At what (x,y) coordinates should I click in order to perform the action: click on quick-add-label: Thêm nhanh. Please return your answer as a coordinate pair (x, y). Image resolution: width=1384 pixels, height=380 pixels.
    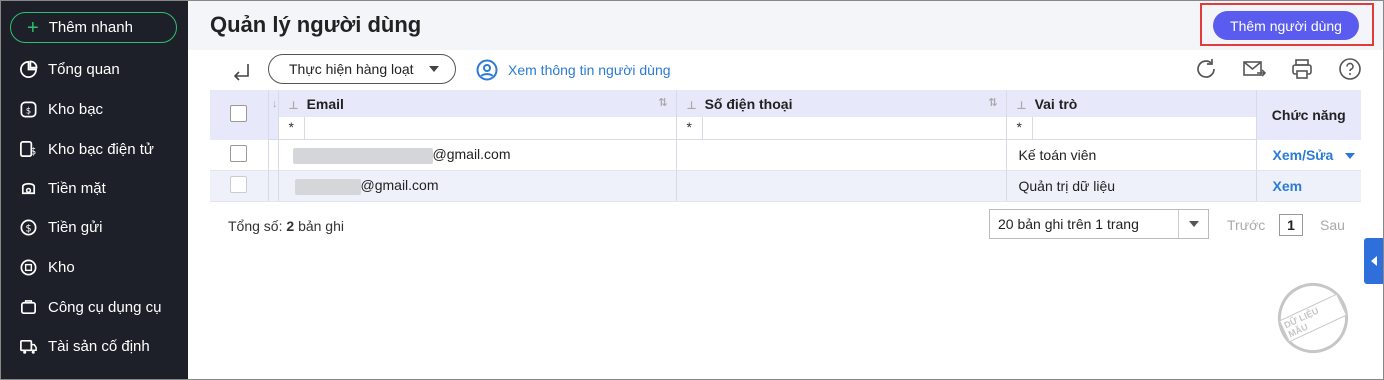
    Looking at the image, I should click on (90, 27).